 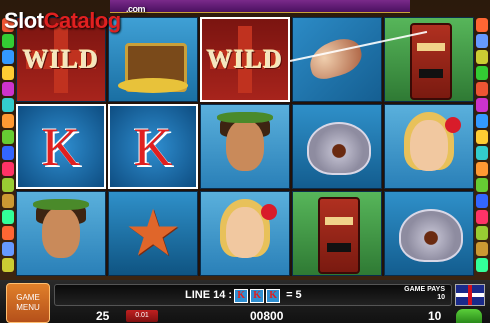 What do you see at coordinates (103, 316) in the screenshot?
I see `bet-value: 25` at bounding box center [103, 316].